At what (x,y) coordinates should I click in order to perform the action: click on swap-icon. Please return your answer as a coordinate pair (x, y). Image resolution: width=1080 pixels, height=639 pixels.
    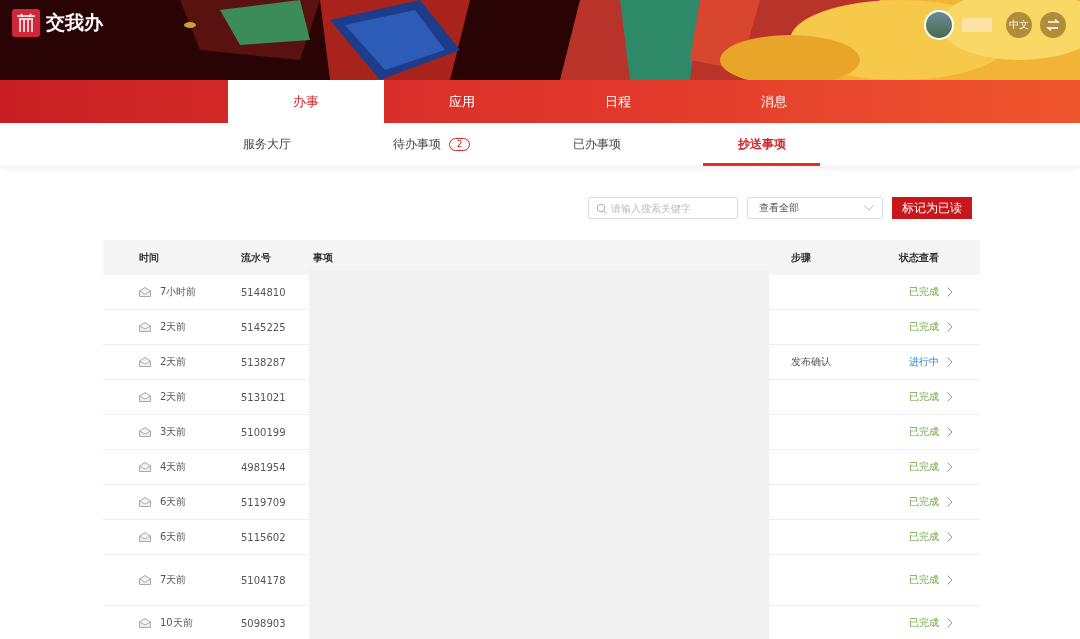
    Looking at the image, I should click on (1053, 25).